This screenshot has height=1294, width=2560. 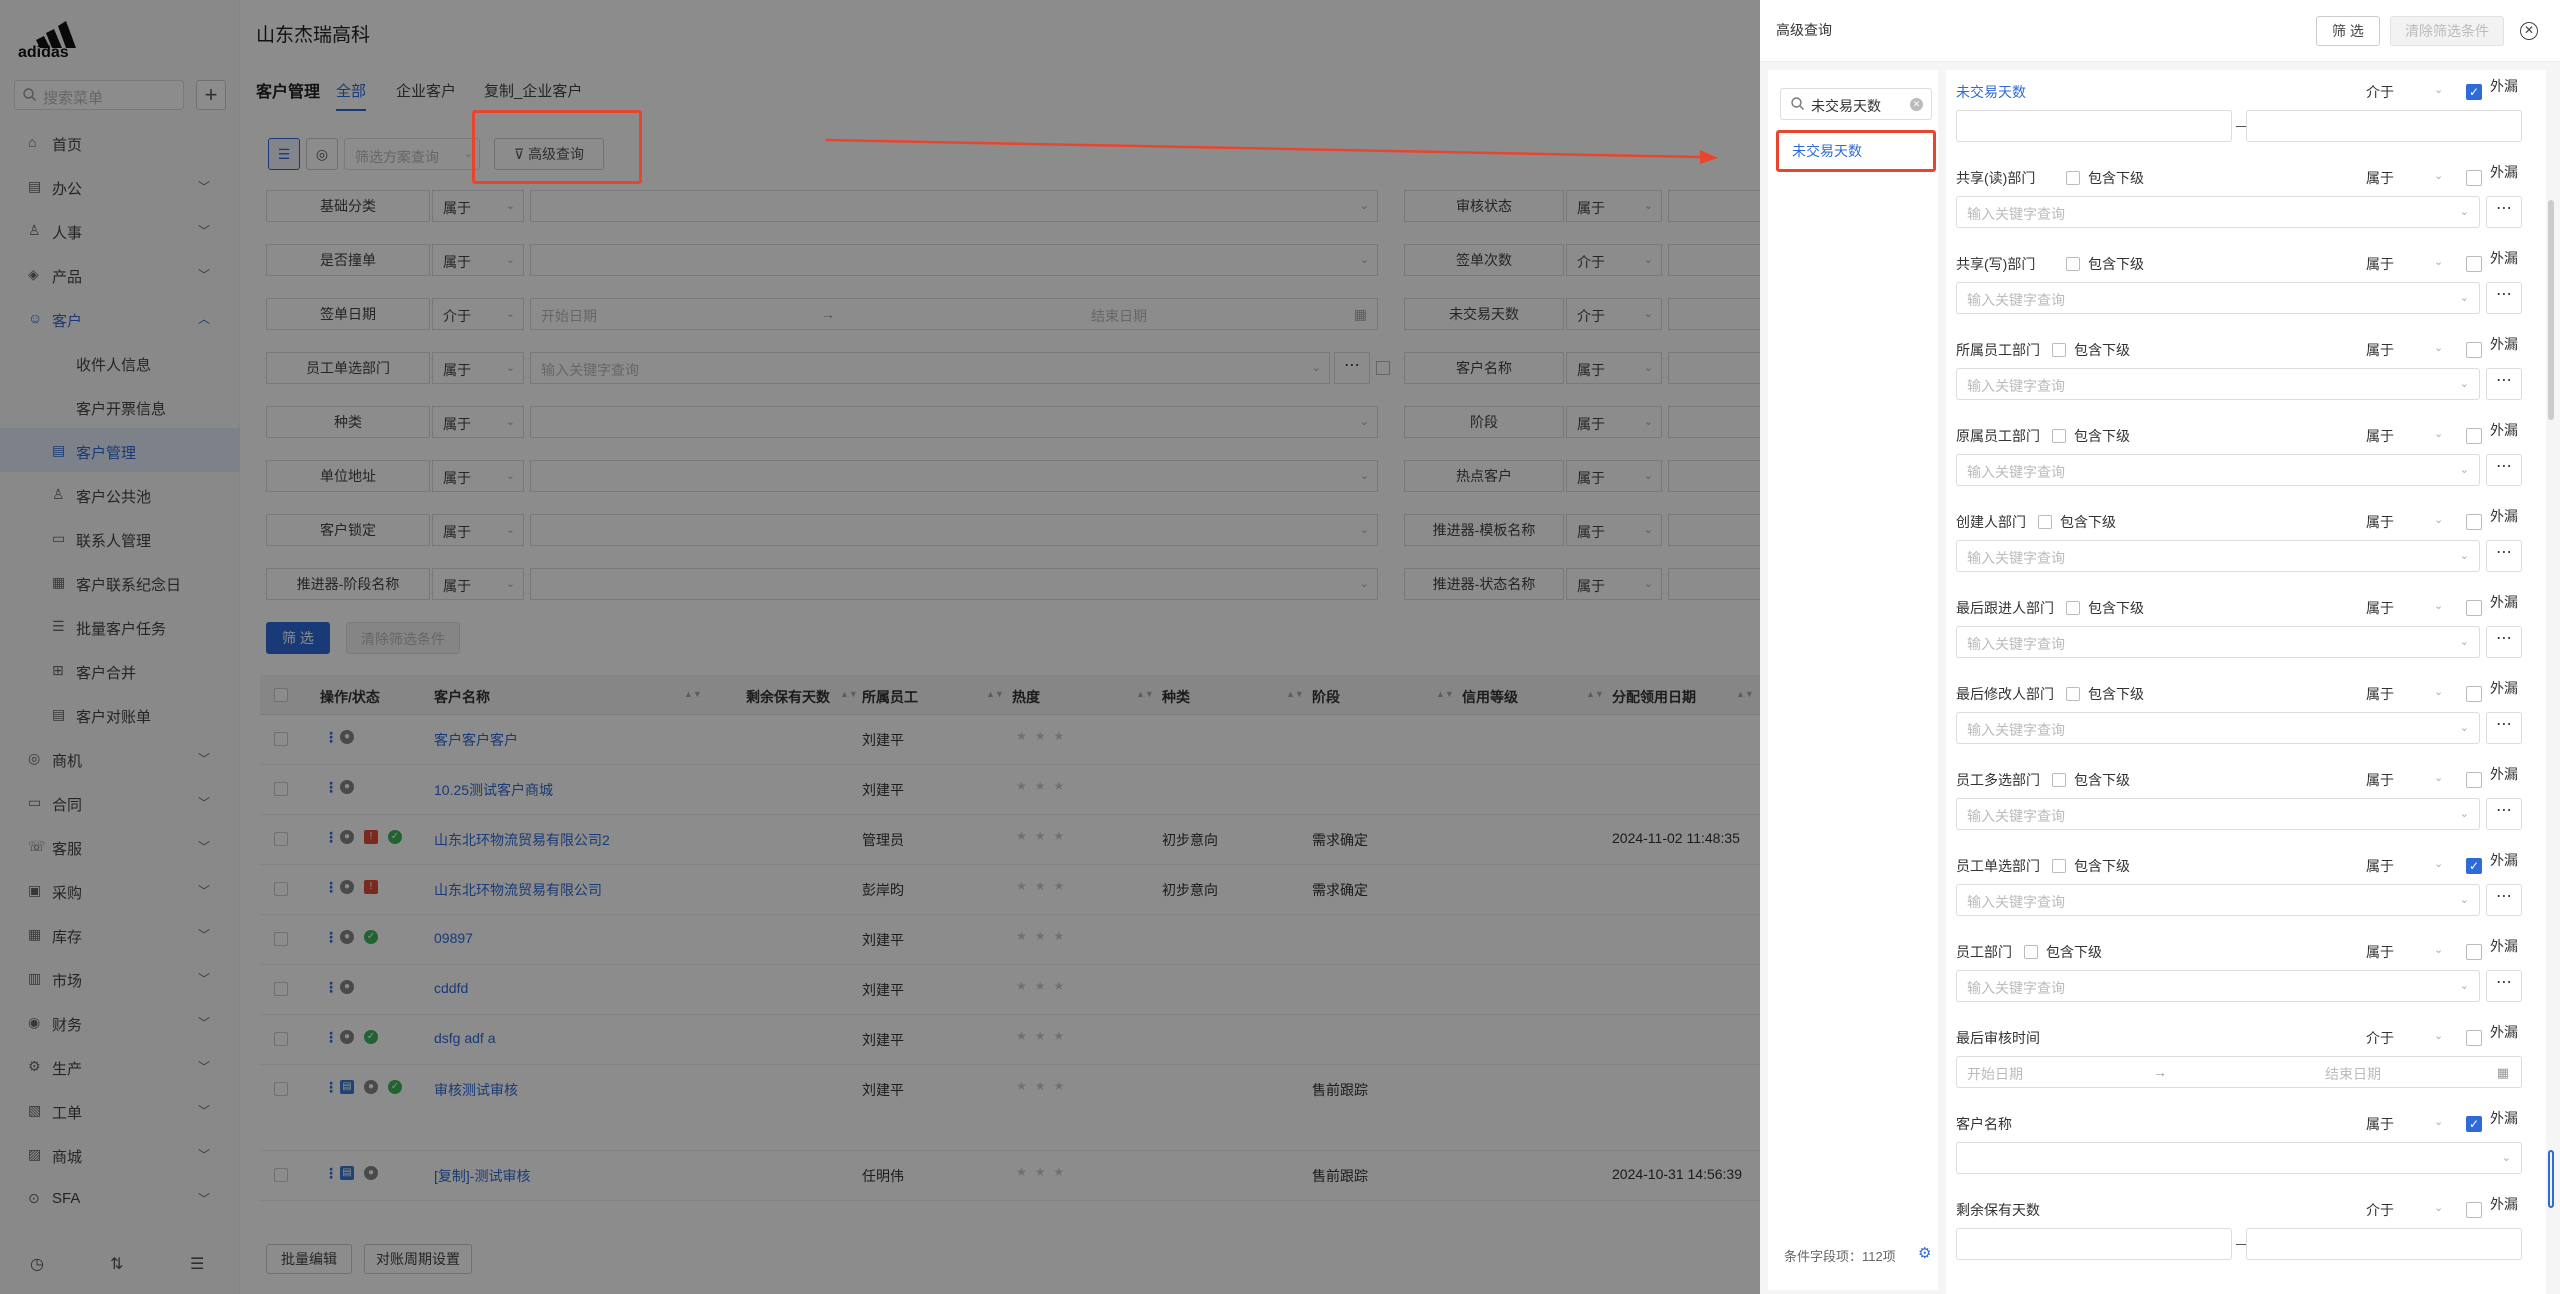 I want to click on scrollbar-thumb, so click(x=2551, y=310).